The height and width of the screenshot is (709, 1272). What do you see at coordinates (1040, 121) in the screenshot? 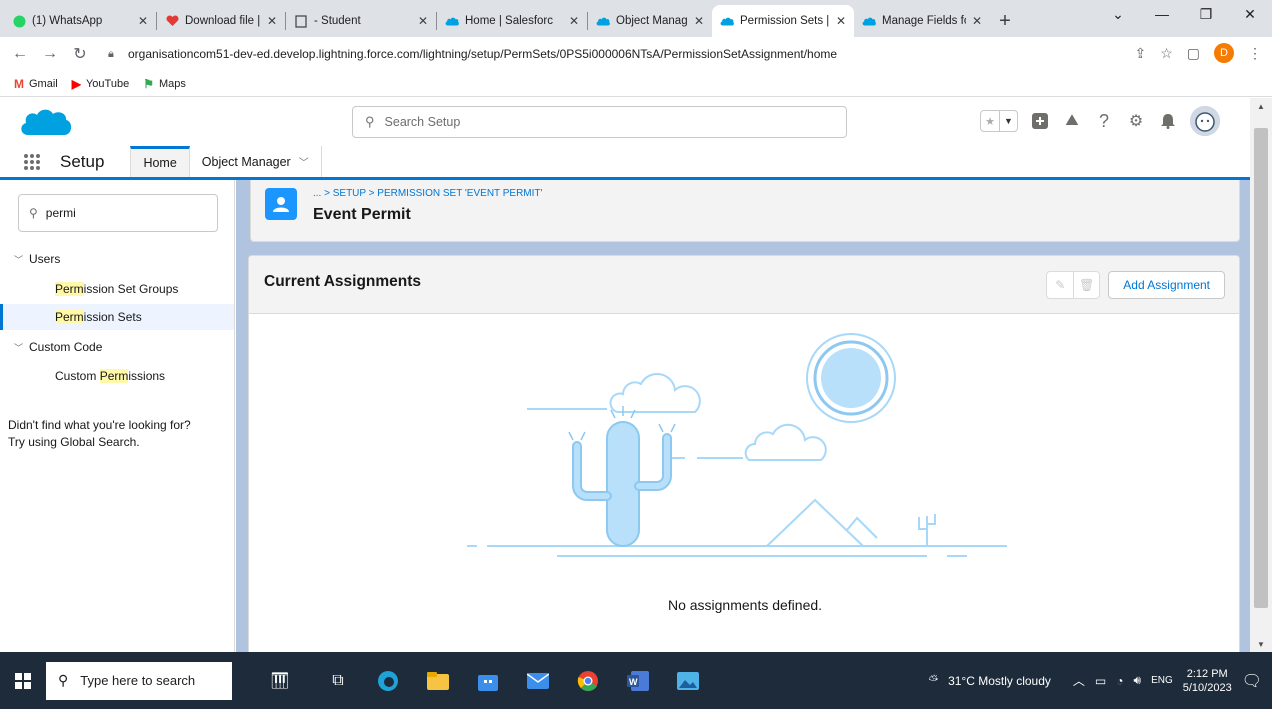
I see `global-actions-icon` at bounding box center [1040, 121].